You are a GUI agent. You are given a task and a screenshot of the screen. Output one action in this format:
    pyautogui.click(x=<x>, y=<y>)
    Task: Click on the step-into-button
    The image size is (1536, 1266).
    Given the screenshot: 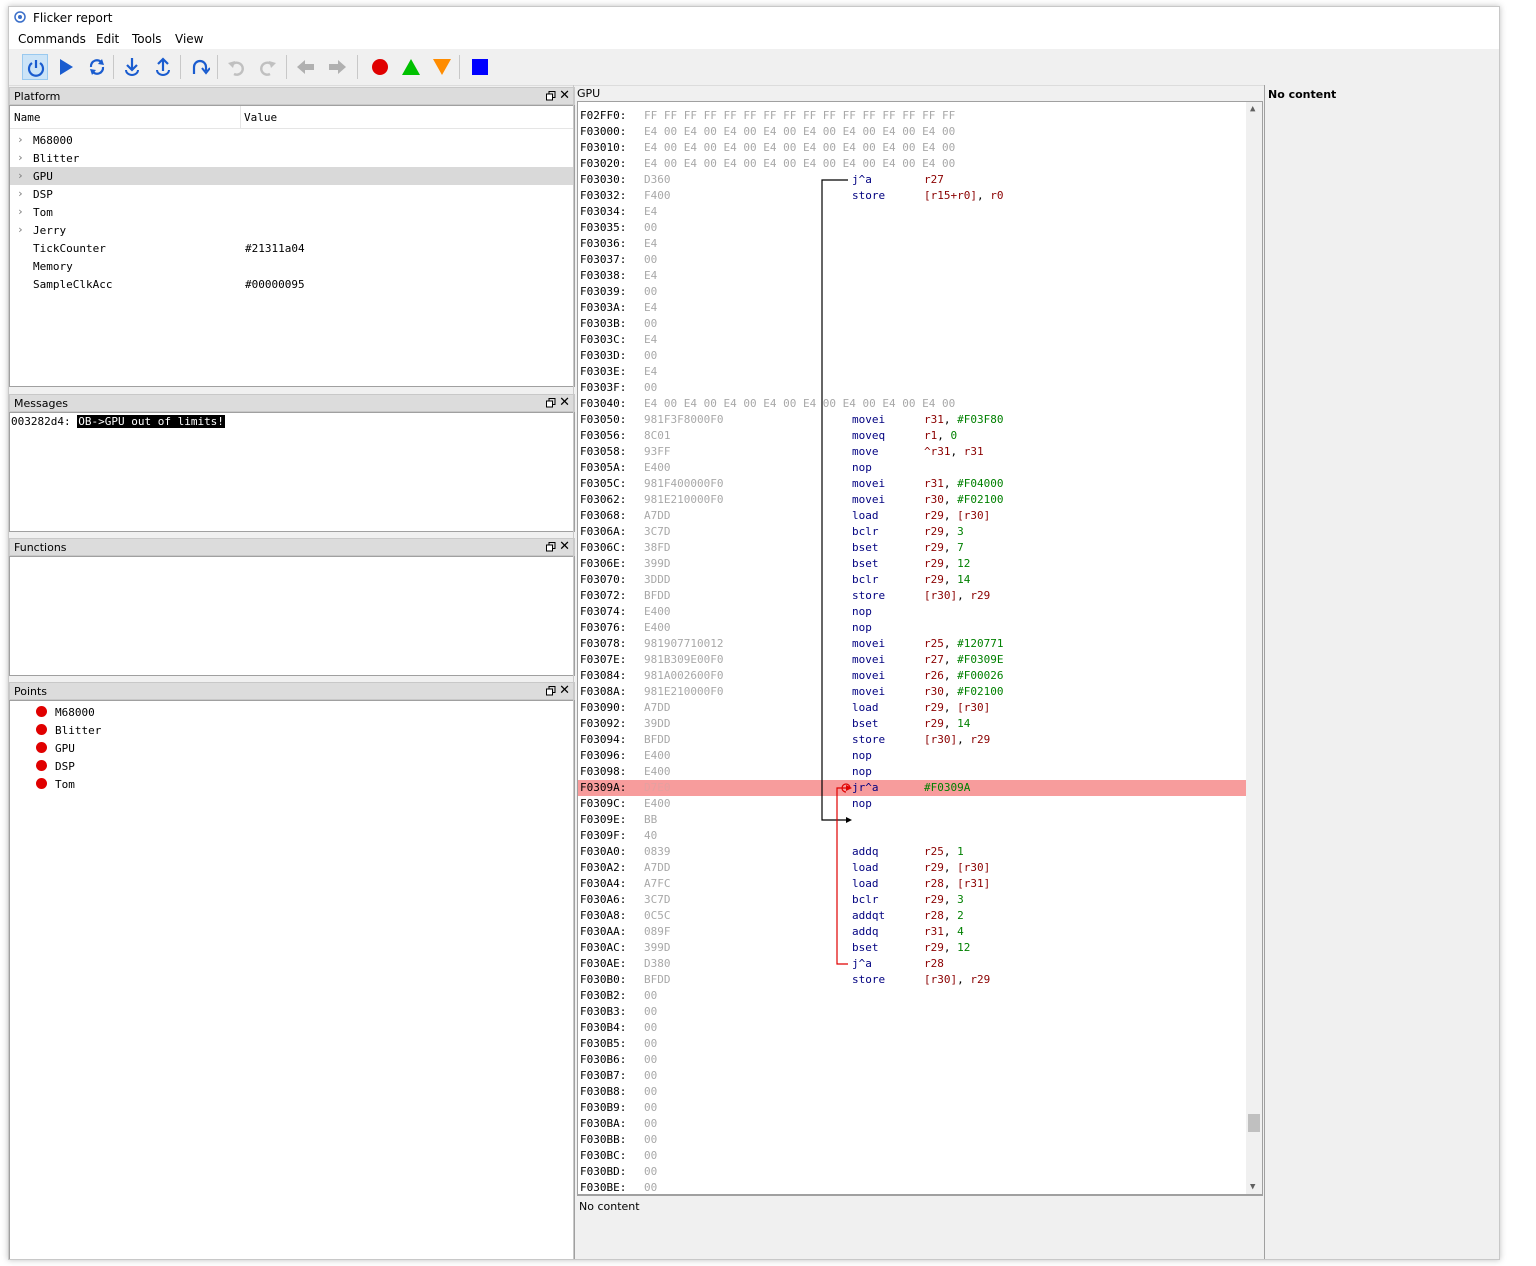 What is the action you would take?
    pyautogui.click(x=132, y=67)
    